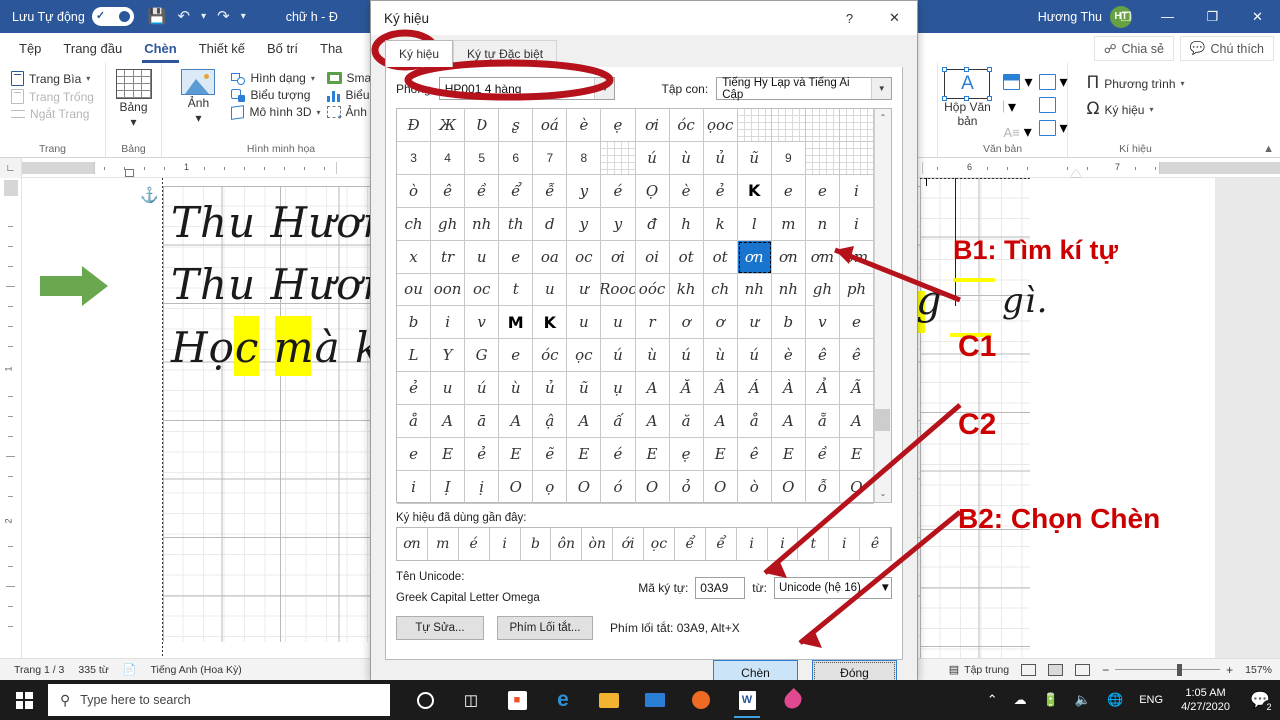 This screenshot has width=1280, height=720. What do you see at coordinates (198, 97) in the screenshot?
I see `pictures-button: Ảnh ▾` at bounding box center [198, 97].